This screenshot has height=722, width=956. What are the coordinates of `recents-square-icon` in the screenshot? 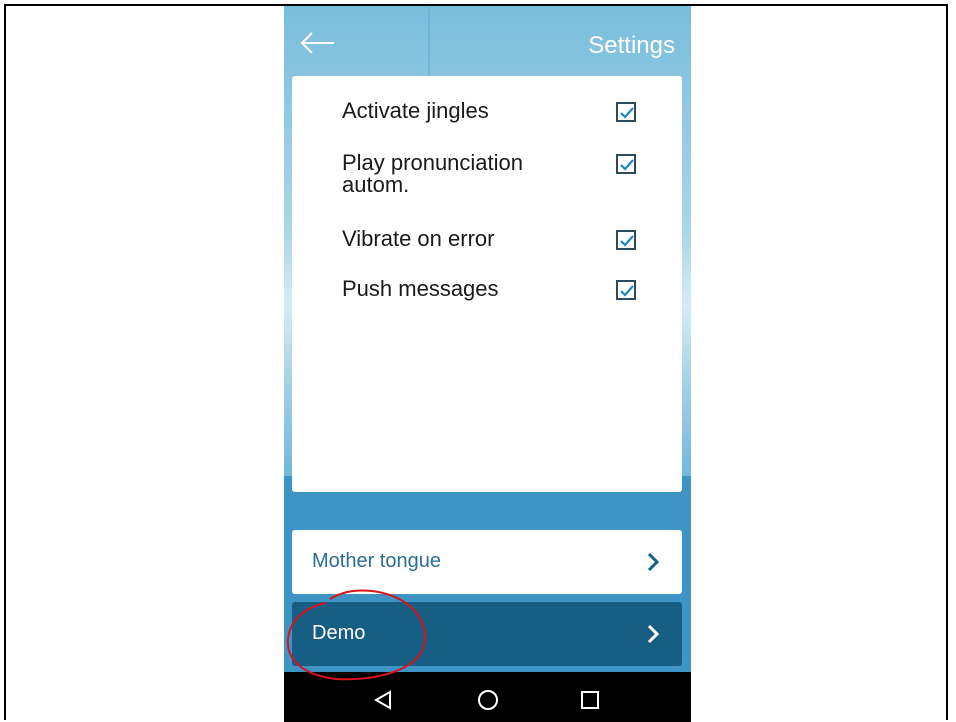 It's located at (590, 700).